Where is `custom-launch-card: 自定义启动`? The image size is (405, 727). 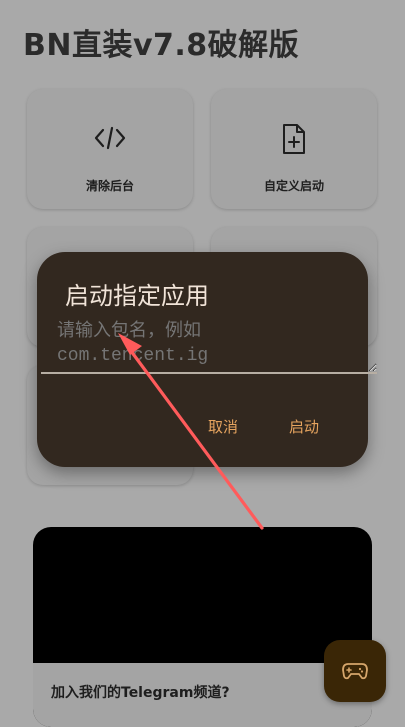
custom-launch-card: 自定义启动 is located at coordinates (294, 149).